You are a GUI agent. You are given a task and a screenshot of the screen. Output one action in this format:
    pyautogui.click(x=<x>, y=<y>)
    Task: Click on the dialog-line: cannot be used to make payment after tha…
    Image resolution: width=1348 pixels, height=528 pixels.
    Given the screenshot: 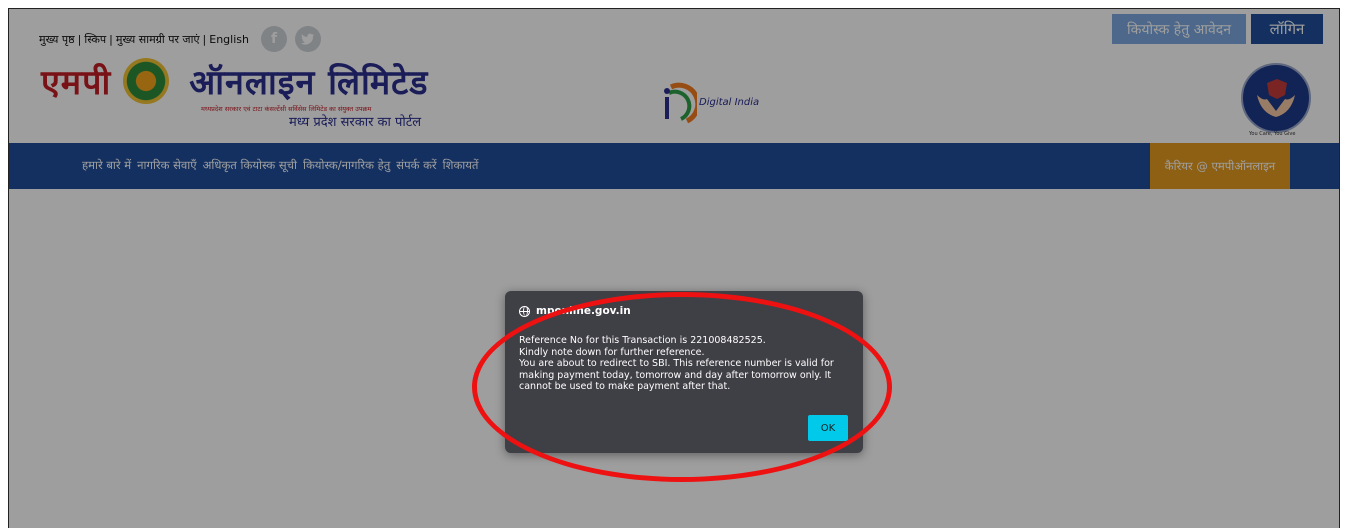 What is the action you would take?
    pyautogui.click(x=625, y=386)
    